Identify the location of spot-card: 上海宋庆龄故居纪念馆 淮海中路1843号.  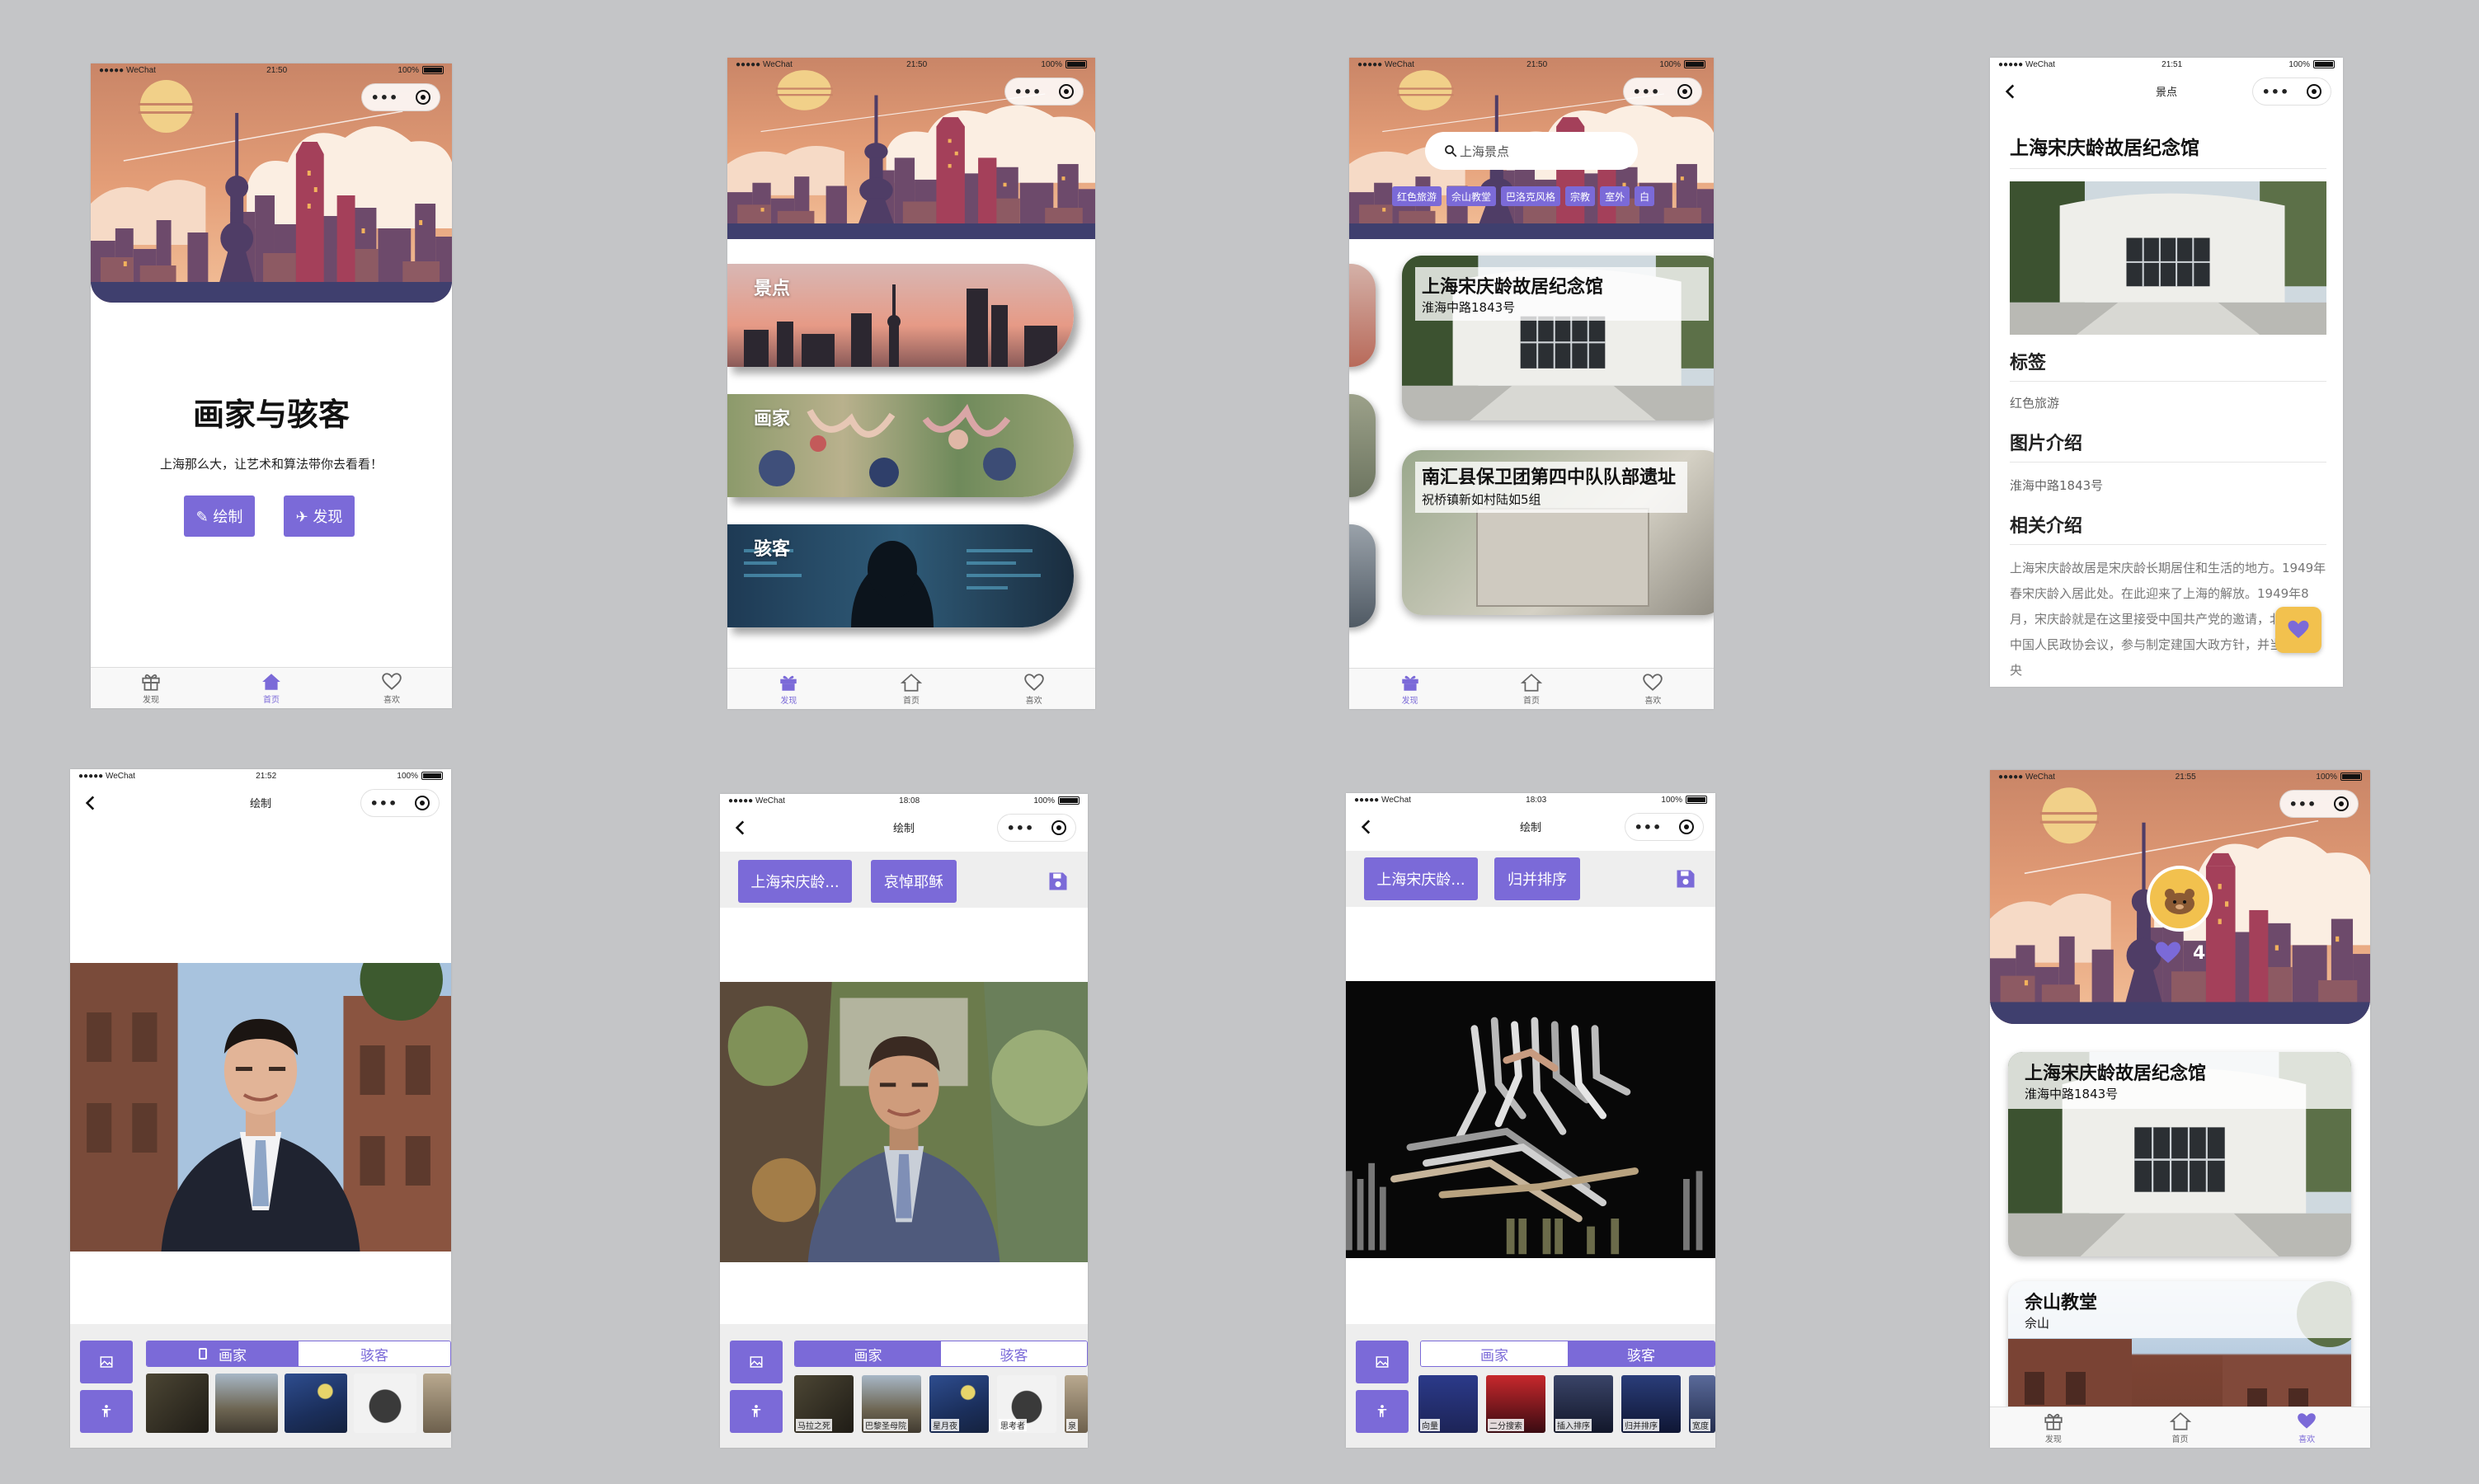
(1558, 338).